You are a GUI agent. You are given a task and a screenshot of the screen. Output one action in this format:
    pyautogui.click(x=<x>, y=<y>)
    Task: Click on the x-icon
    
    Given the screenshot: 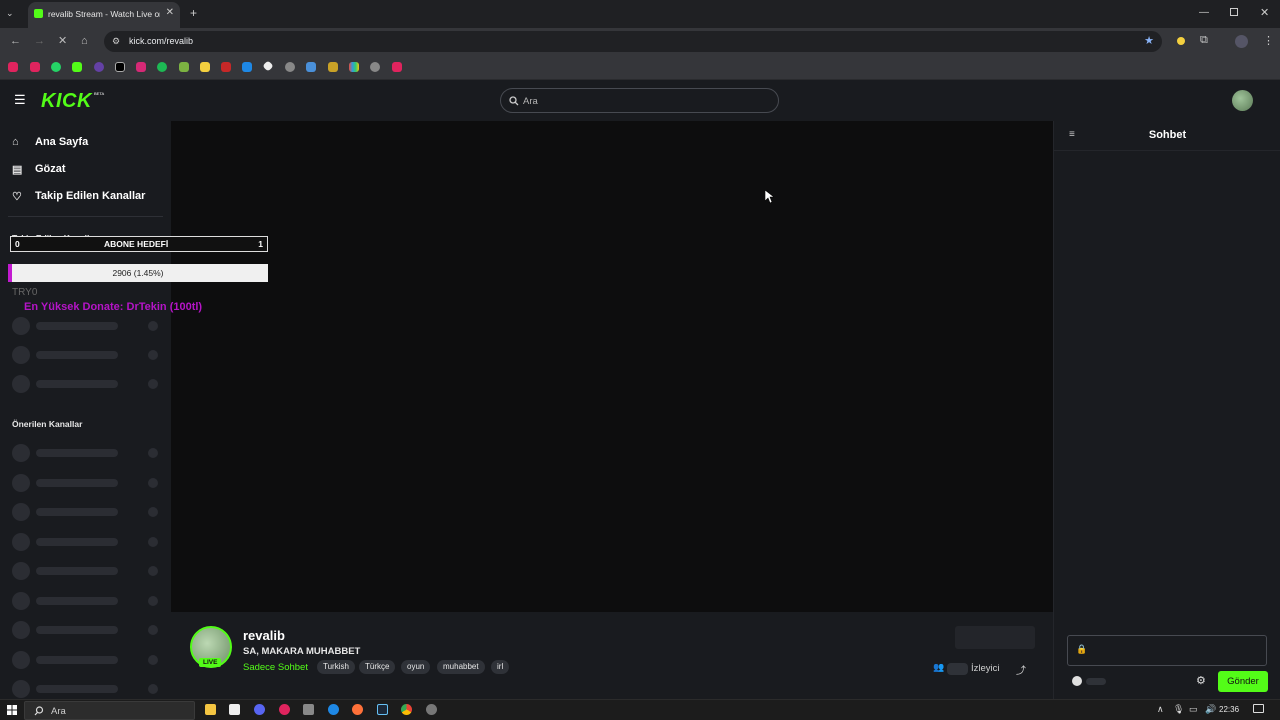 What is the action you would take?
    pyautogui.click(x=120, y=67)
    